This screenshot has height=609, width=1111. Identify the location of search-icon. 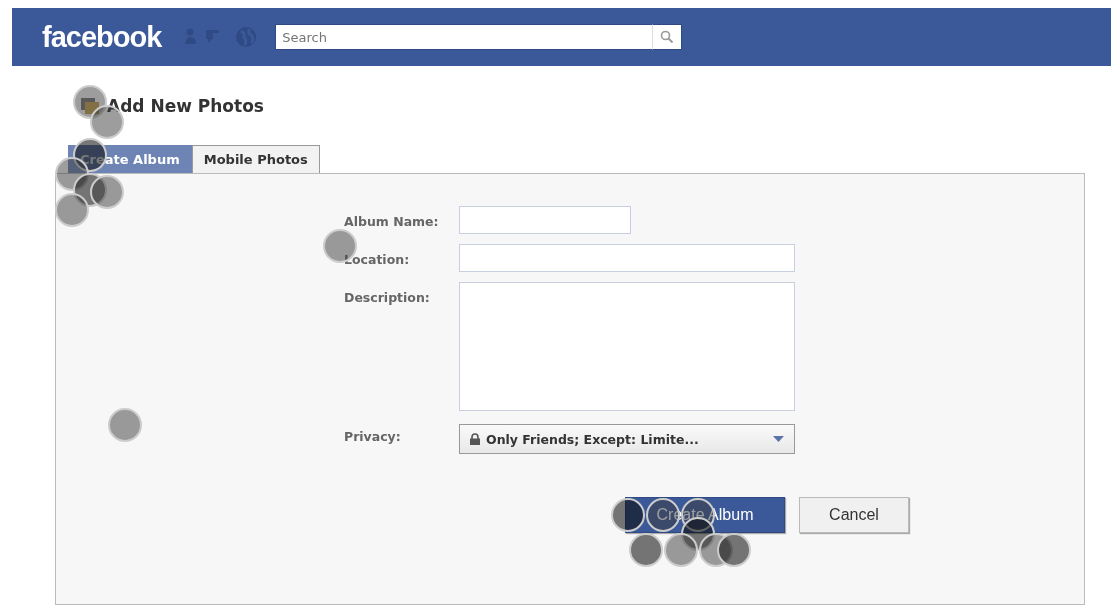
(667, 37).